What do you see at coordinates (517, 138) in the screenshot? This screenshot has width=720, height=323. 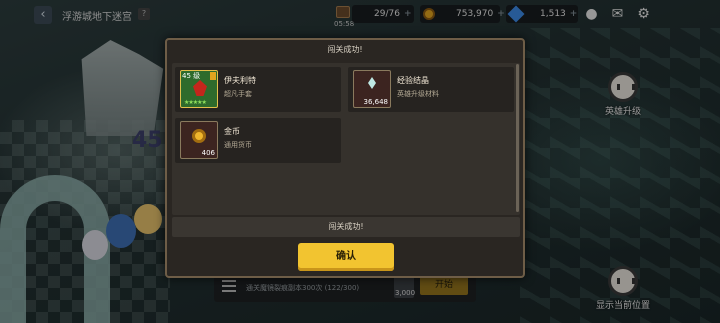 I see `reward-scrollbar` at bounding box center [517, 138].